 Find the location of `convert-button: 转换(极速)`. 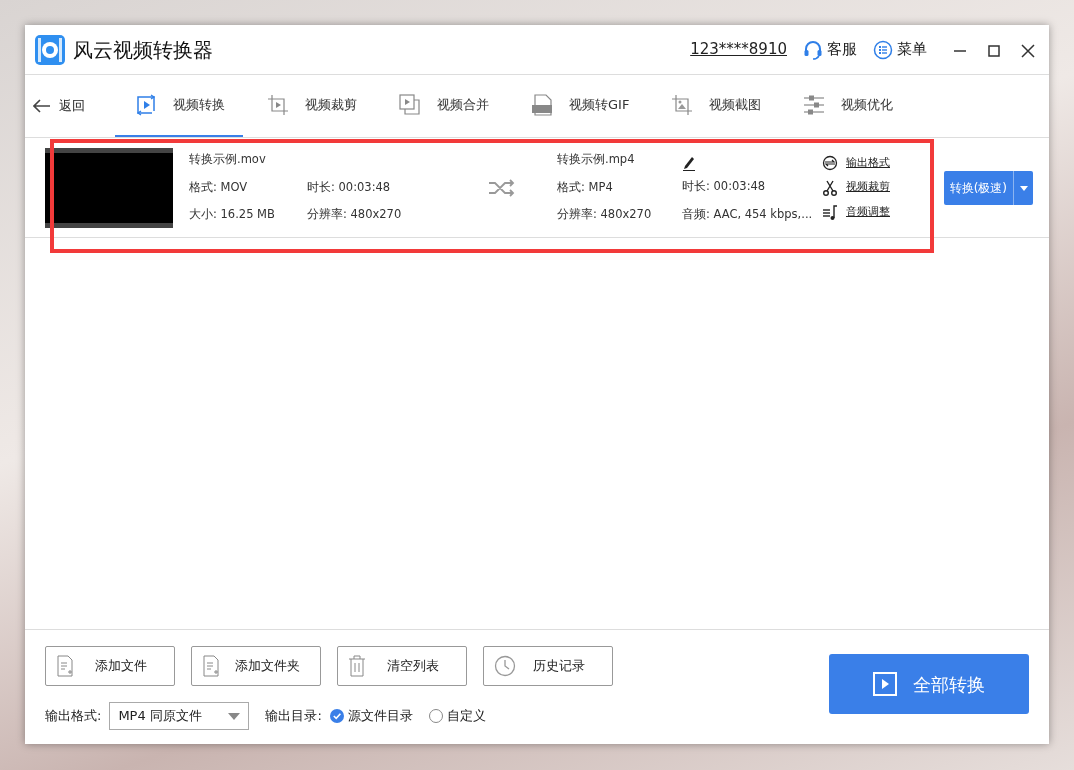

convert-button: 转换(极速) is located at coordinates (978, 187).